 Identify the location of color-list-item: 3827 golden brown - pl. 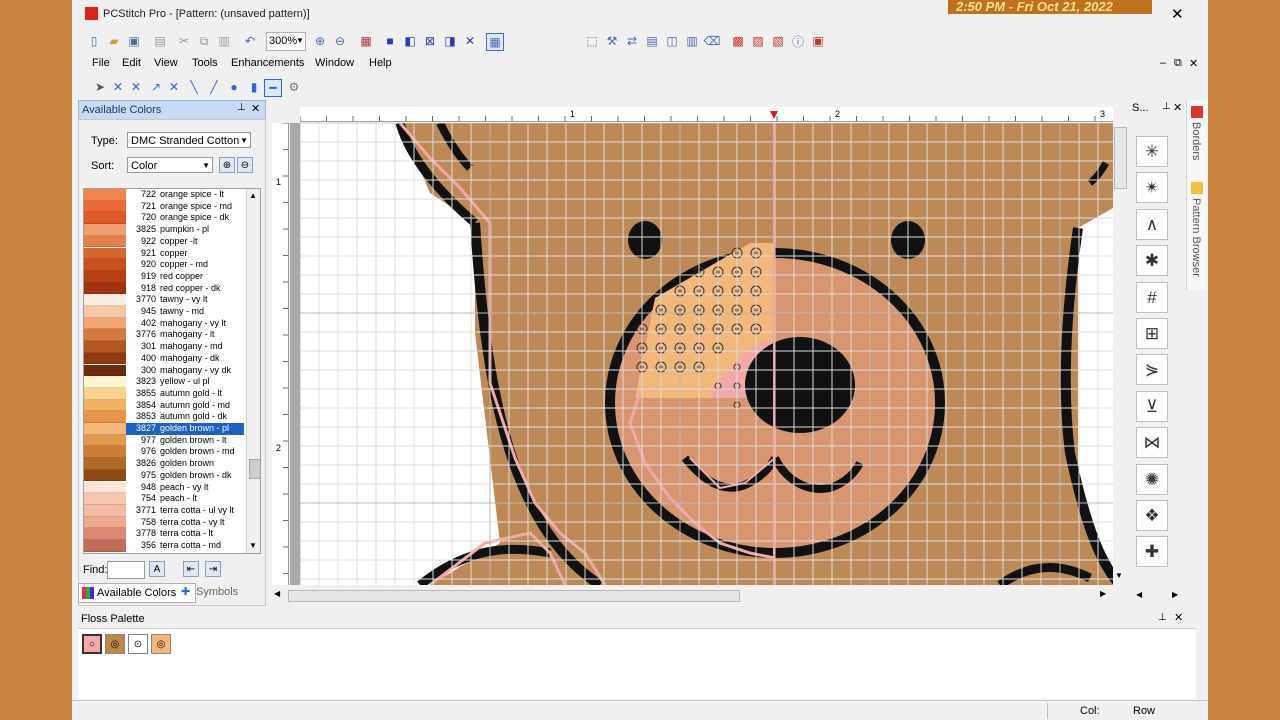
(164, 429).